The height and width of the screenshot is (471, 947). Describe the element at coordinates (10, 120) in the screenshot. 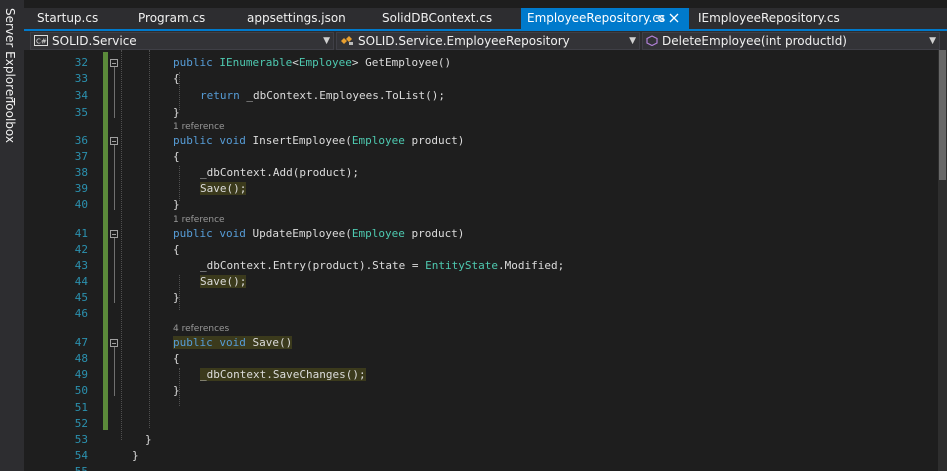

I see `toolbox-tab: Toolbox` at that location.